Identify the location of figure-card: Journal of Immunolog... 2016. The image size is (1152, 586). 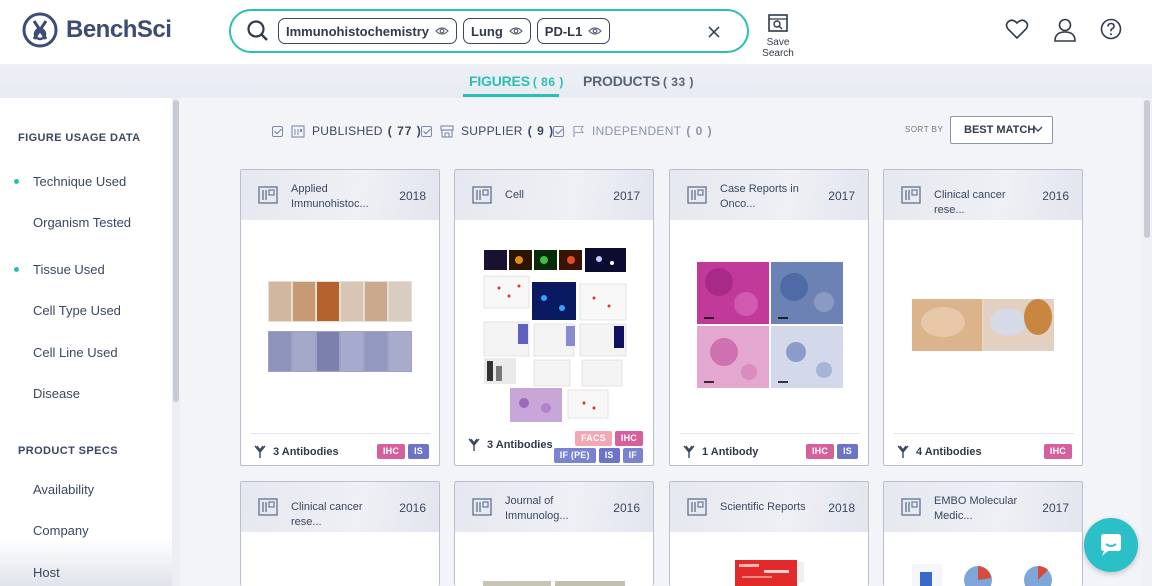
(554, 533).